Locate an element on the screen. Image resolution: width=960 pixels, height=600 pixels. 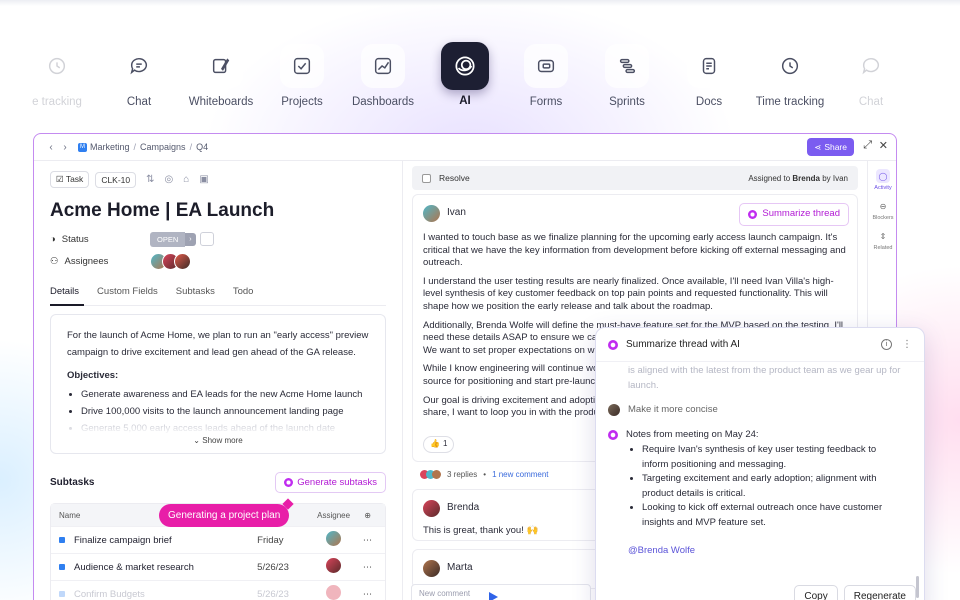
assigned-by-prefix: by is located at coordinates (826, 178).